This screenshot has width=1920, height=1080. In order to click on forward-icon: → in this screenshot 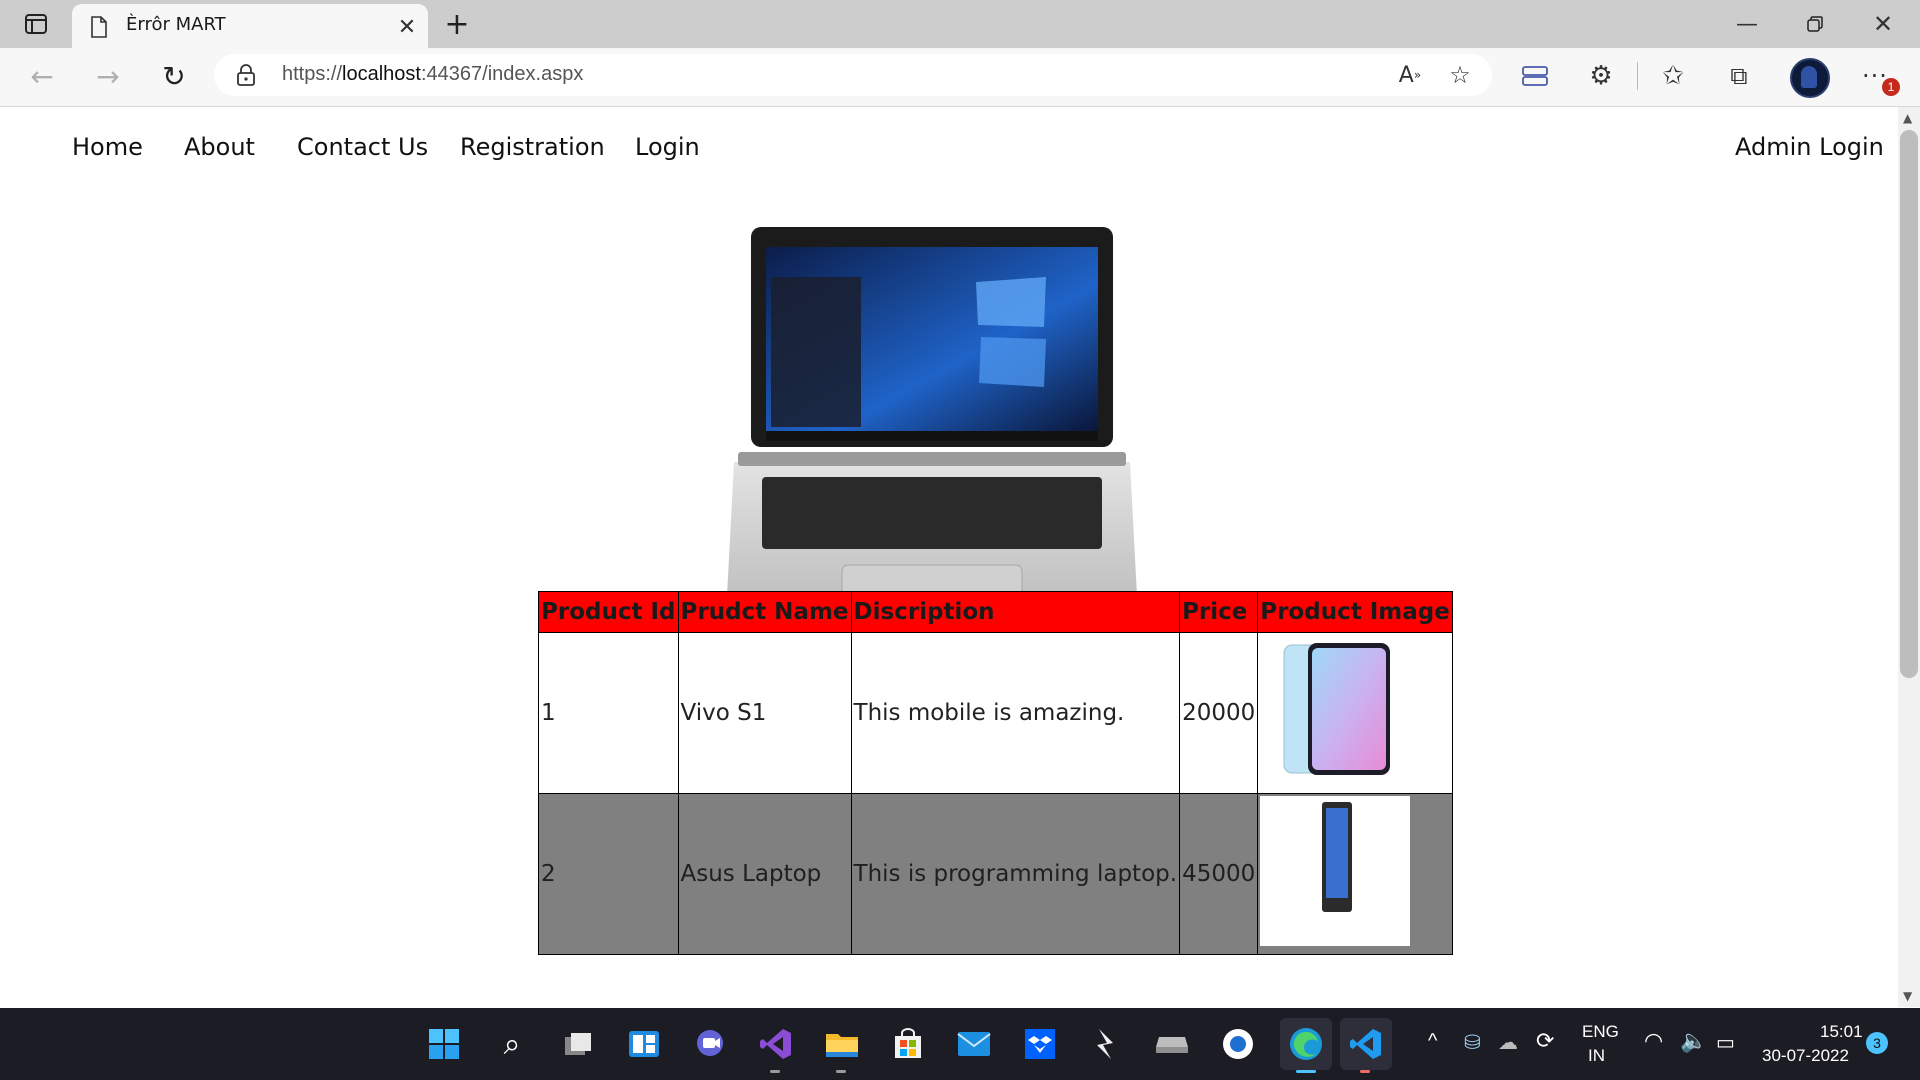, I will do `click(108, 76)`.